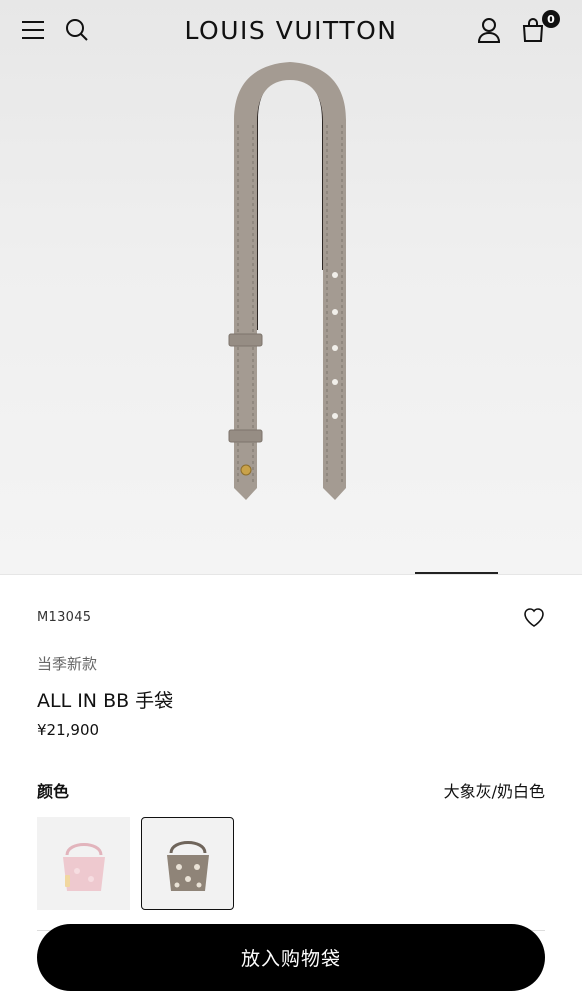 Image resolution: width=582 pixels, height=1000 pixels. Describe the element at coordinates (287, 281) in the screenshot. I see `product-image` at that location.